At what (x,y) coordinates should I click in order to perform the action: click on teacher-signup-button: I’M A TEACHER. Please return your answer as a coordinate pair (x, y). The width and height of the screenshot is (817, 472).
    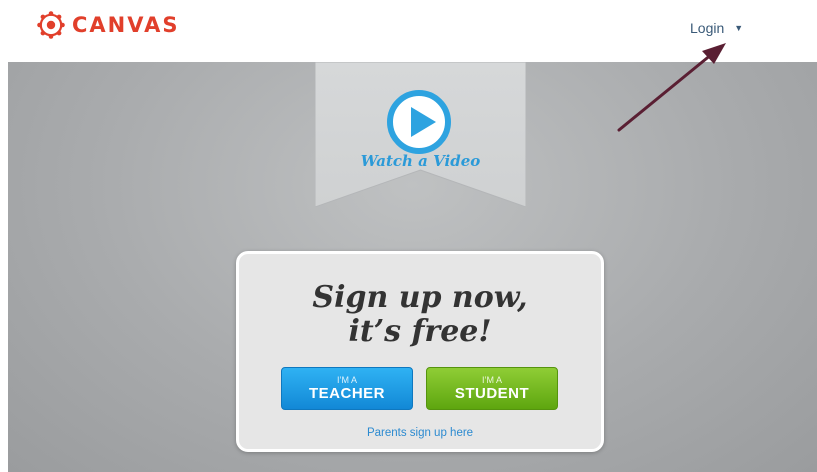
    Looking at the image, I should click on (347, 388).